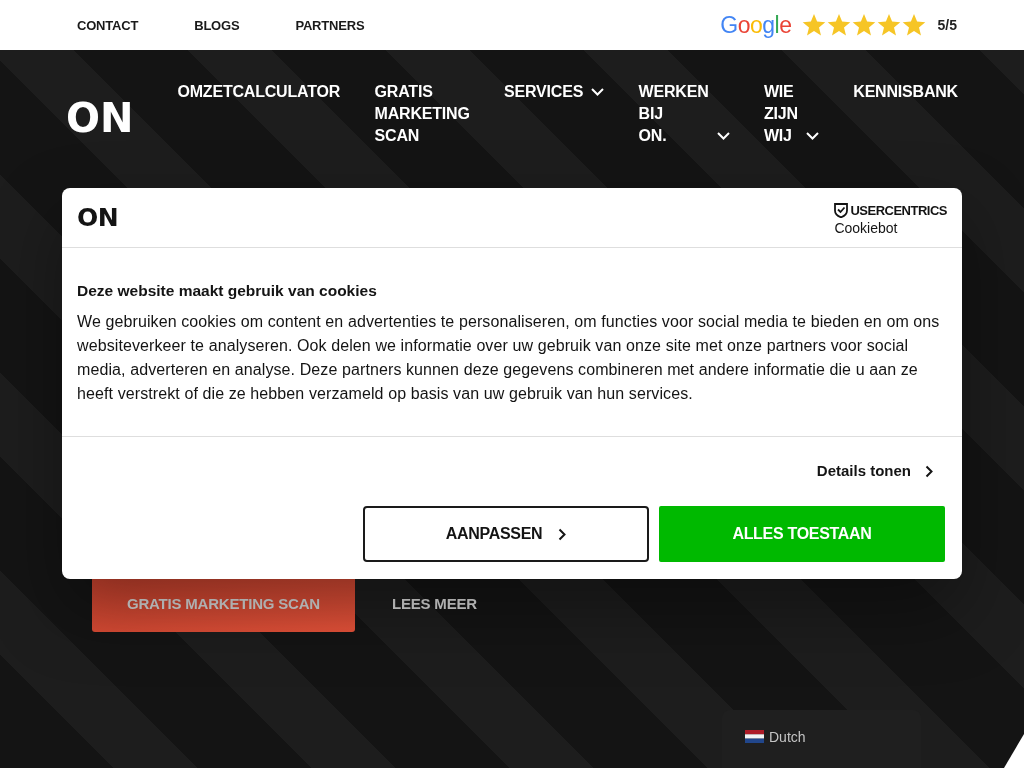 The height and width of the screenshot is (768, 1024). Describe the element at coordinates (217, 25) in the screenshot. I see `top-nav-link: BLOGS` at that location.